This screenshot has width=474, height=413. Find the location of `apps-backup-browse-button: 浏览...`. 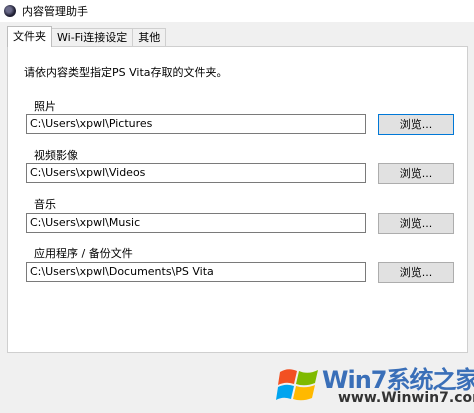

apps-backup-browse-button: 浏览... is located at coordinates (416, 272).